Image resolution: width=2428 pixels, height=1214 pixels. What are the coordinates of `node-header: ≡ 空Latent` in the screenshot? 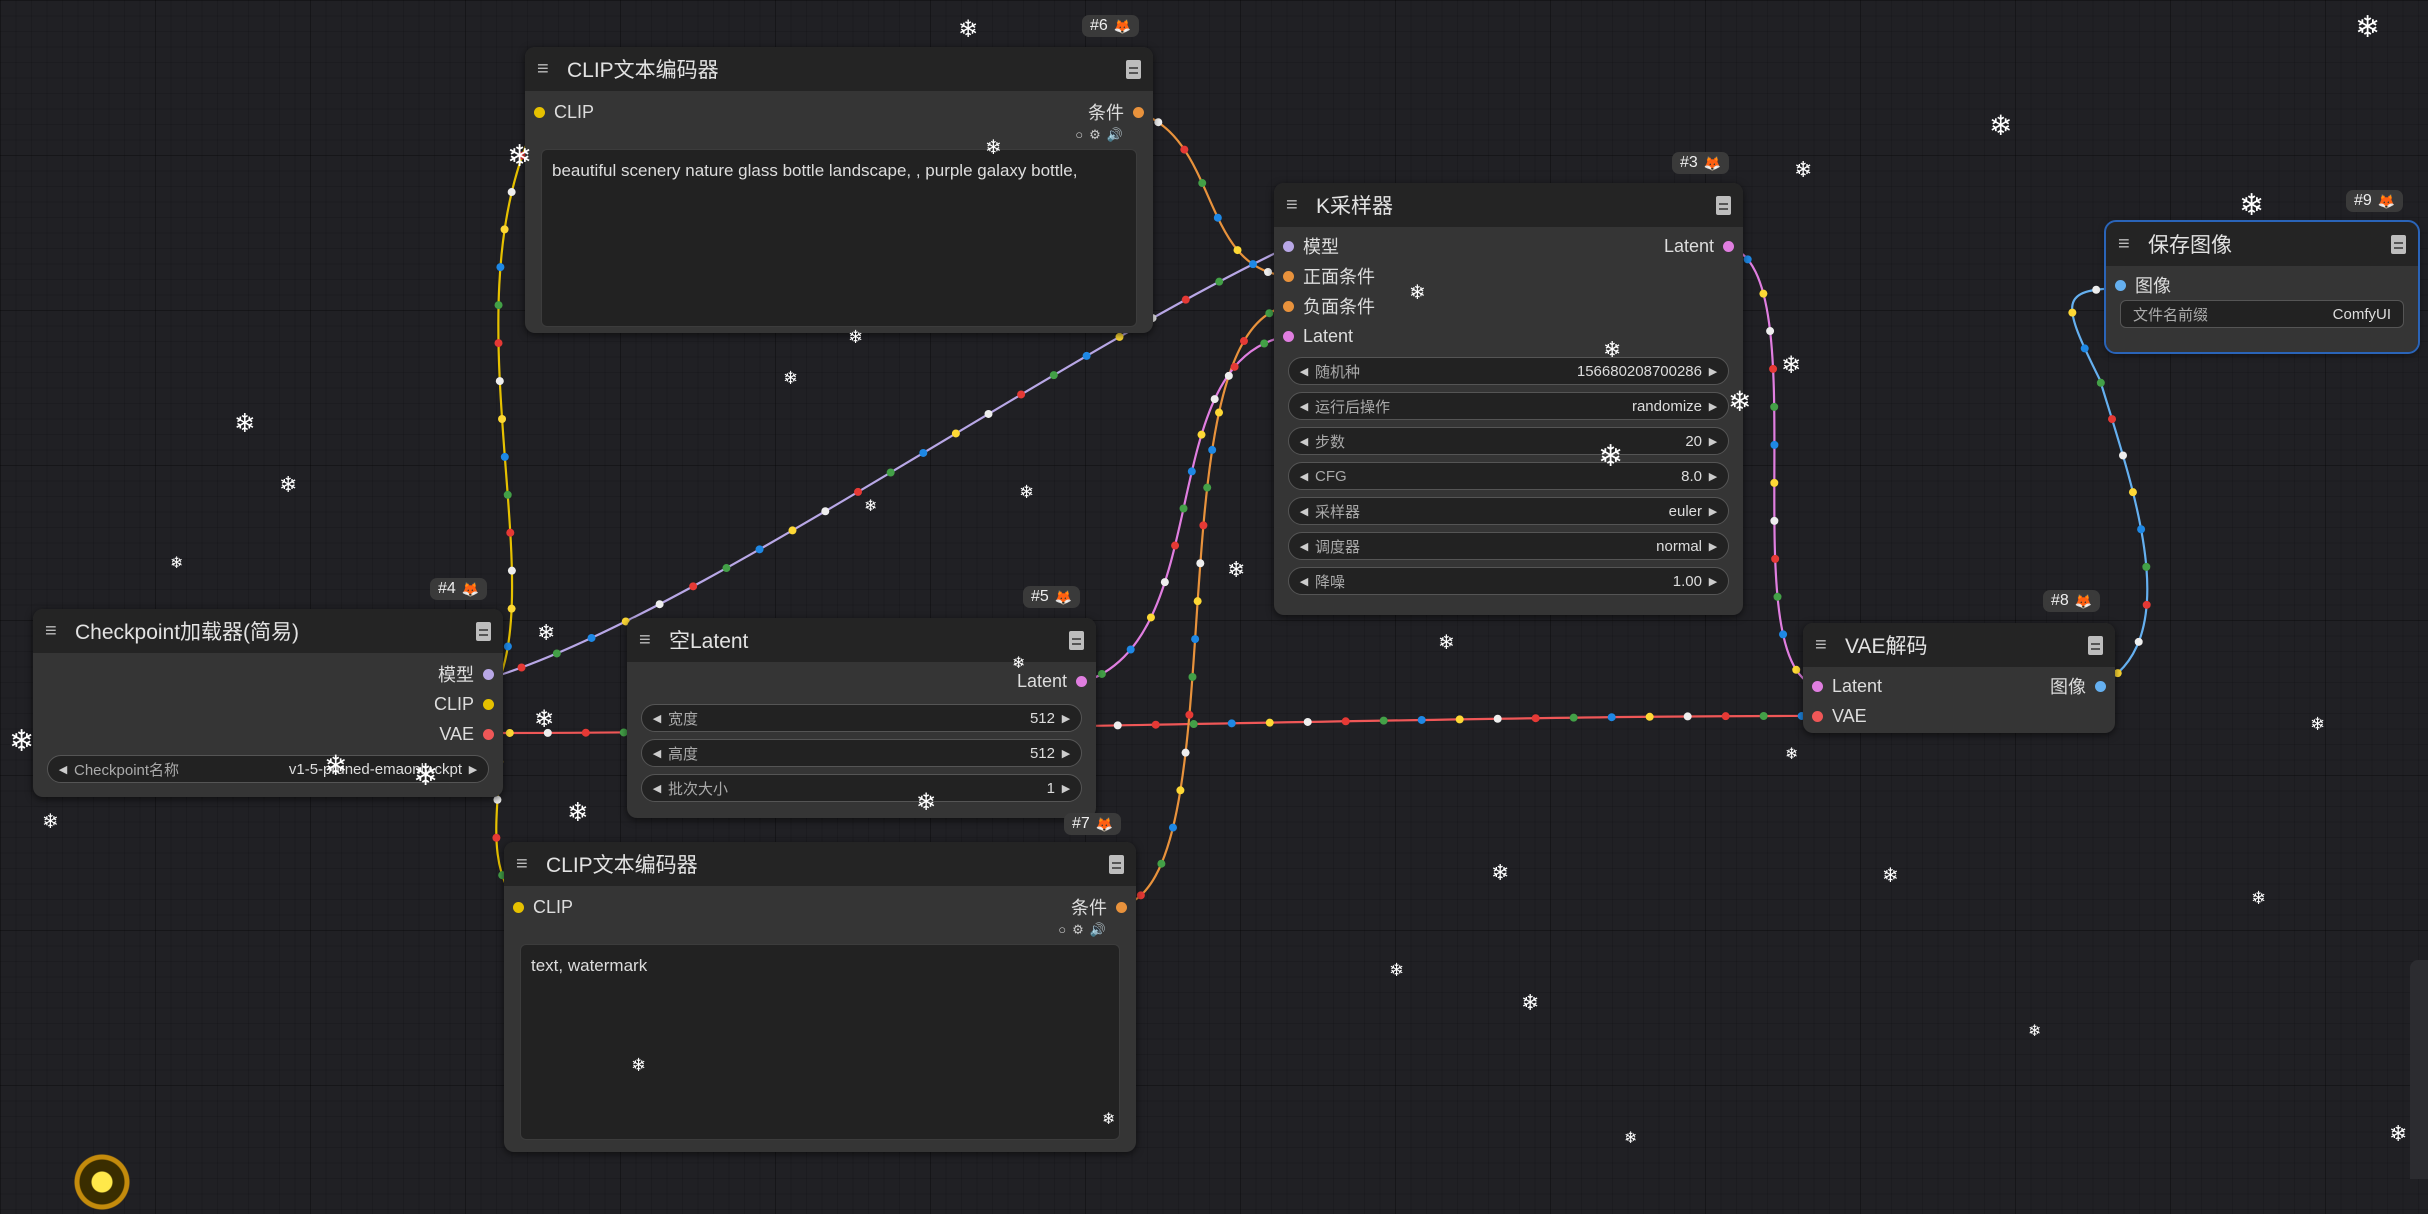 It's located at (861, 640).